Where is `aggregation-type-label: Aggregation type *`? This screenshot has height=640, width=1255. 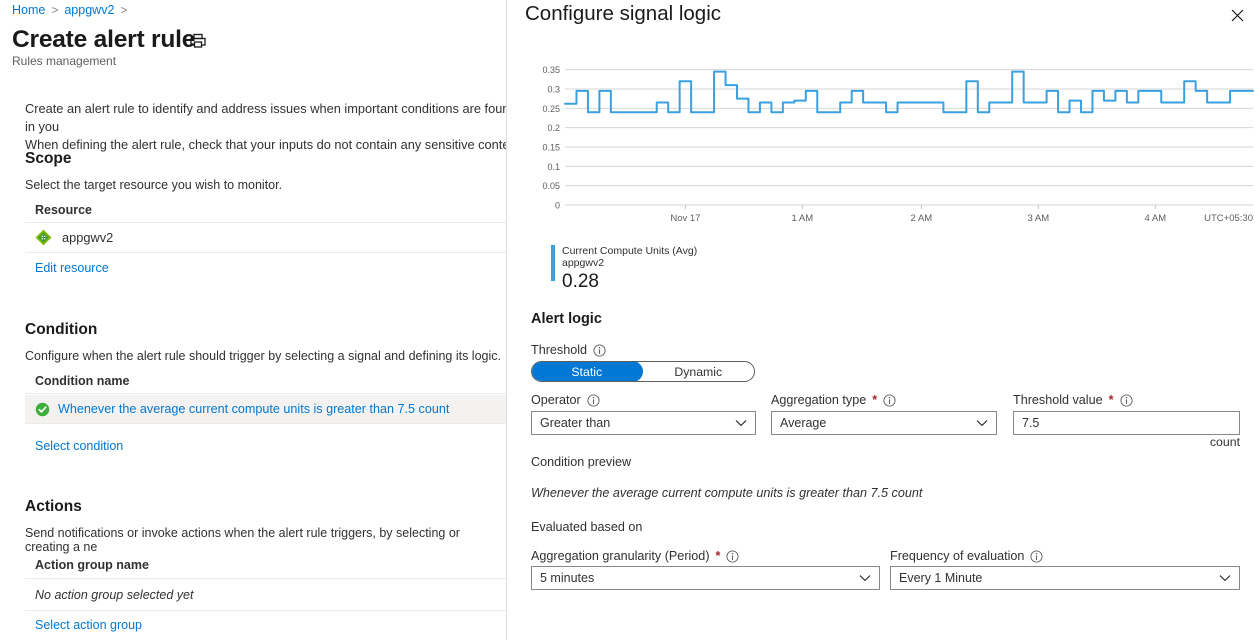
aggregation-type-label: Aggregation type * is located at coordinates (833, 400).